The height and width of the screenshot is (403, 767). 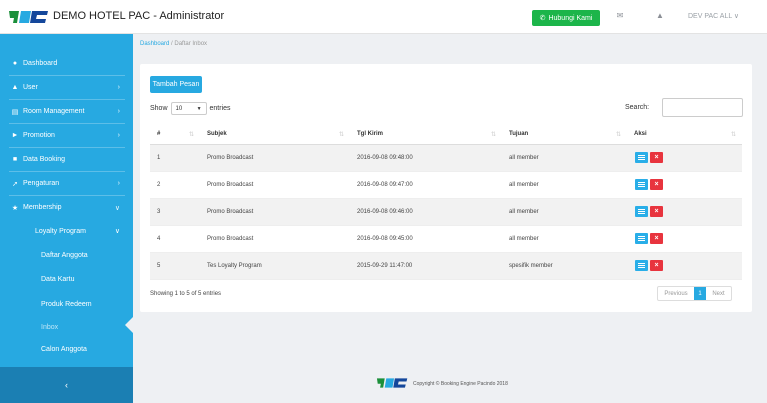 What do you see at coordinates (66, 183) in the screenshot?
I see `sidebar-item-pengaturan: ➚ Pengaturan ›` at bounding box center [66, 183].